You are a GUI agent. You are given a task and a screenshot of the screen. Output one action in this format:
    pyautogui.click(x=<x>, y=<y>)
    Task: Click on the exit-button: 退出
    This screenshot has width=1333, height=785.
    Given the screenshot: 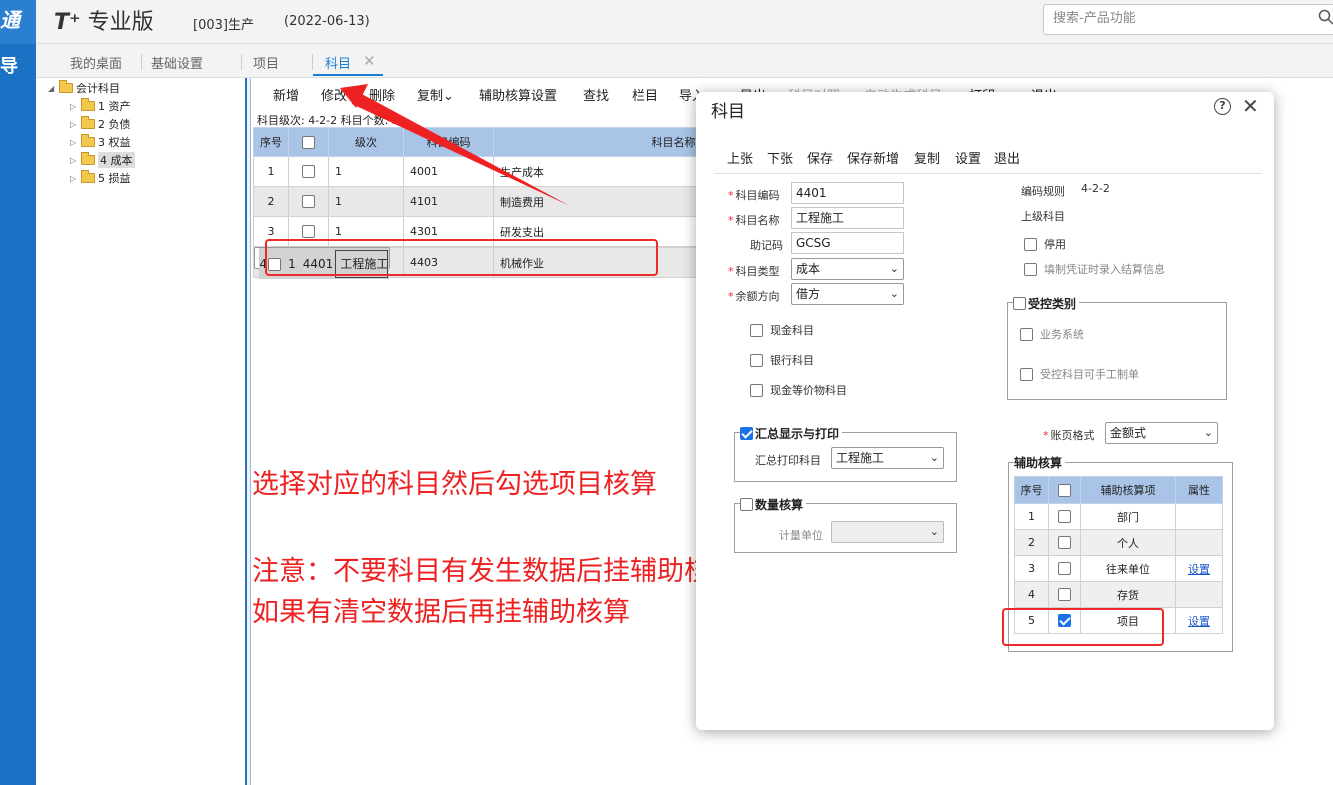 What is the action you would take?
    pyautogui.click(x=1007, y=157)
    